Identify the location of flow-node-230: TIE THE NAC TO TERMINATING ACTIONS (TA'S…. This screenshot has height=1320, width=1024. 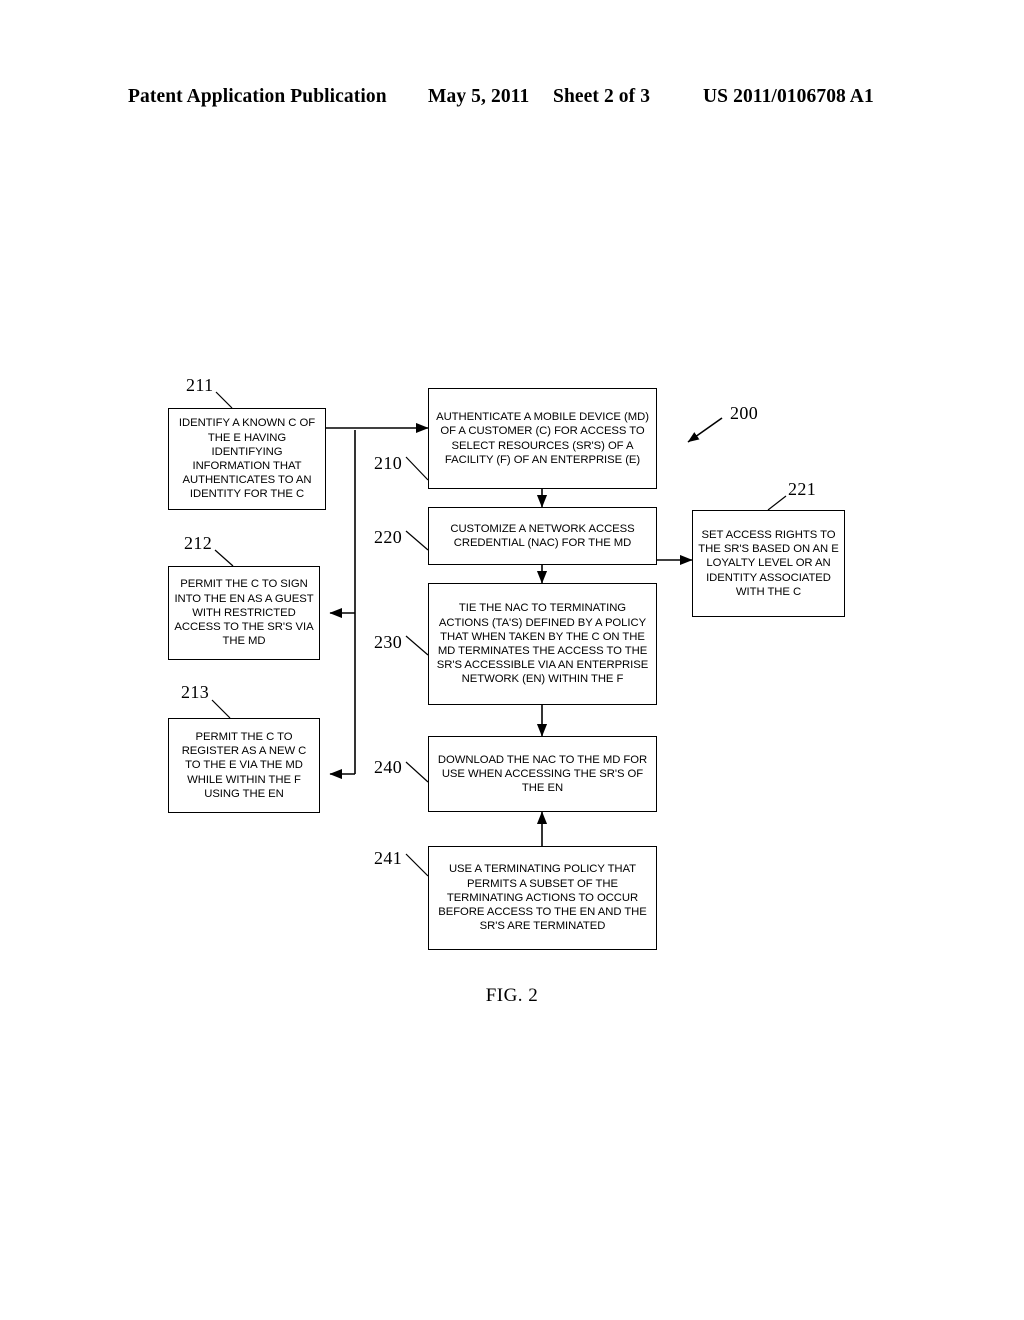
(542, 644).